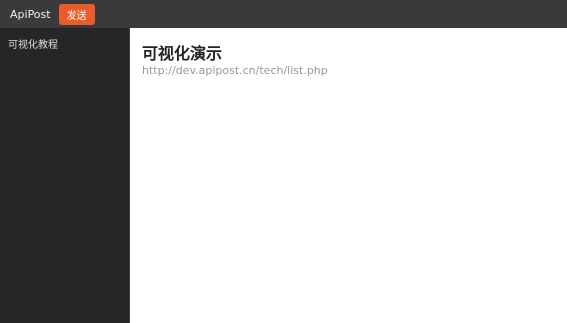  What do you see at coordinates (30, 14) in the screenshot?
I see `app-title: ApiPost` at bounding box center [30, 14].